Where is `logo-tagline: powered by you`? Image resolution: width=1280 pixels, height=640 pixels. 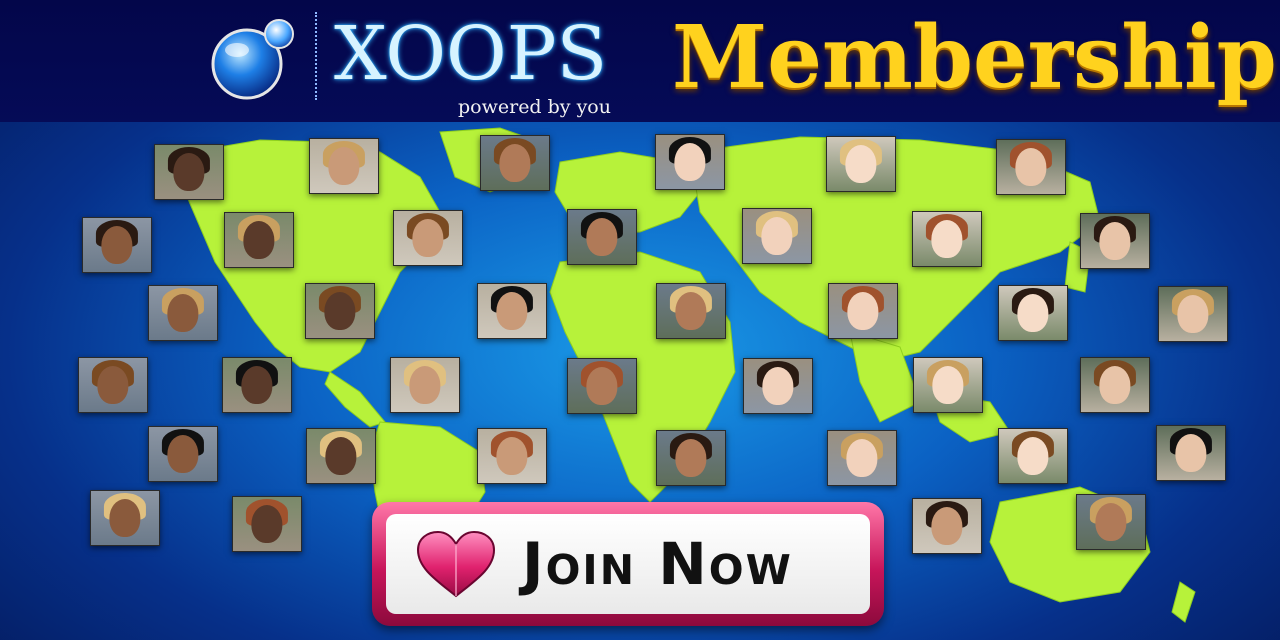 logo-tagline: powered by you is located at coordinates (534, 107).